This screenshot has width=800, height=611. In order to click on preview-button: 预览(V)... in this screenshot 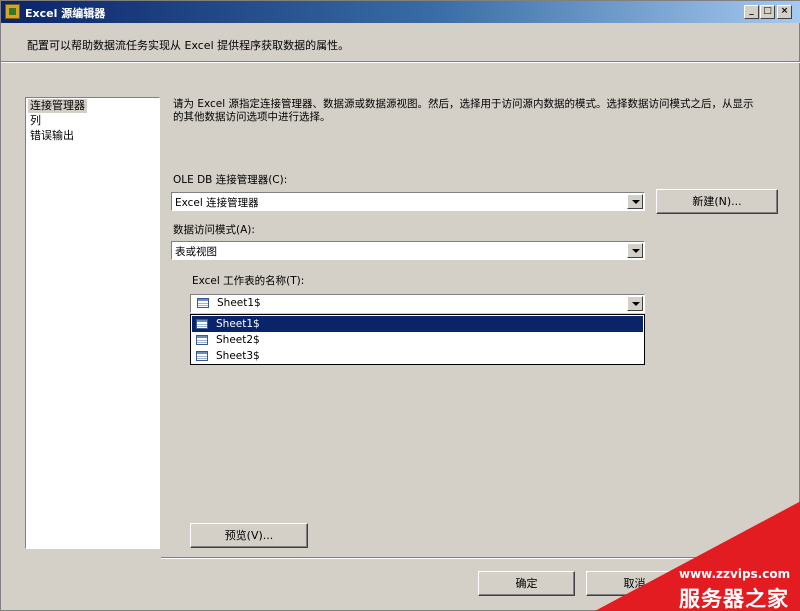, I will do `click(249, 535)`.